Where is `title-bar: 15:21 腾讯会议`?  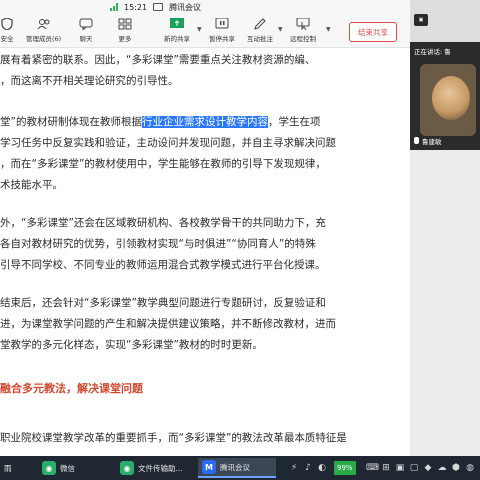
title-bar: 15:21 腾讯会议 is located at coordinates (155, 7).